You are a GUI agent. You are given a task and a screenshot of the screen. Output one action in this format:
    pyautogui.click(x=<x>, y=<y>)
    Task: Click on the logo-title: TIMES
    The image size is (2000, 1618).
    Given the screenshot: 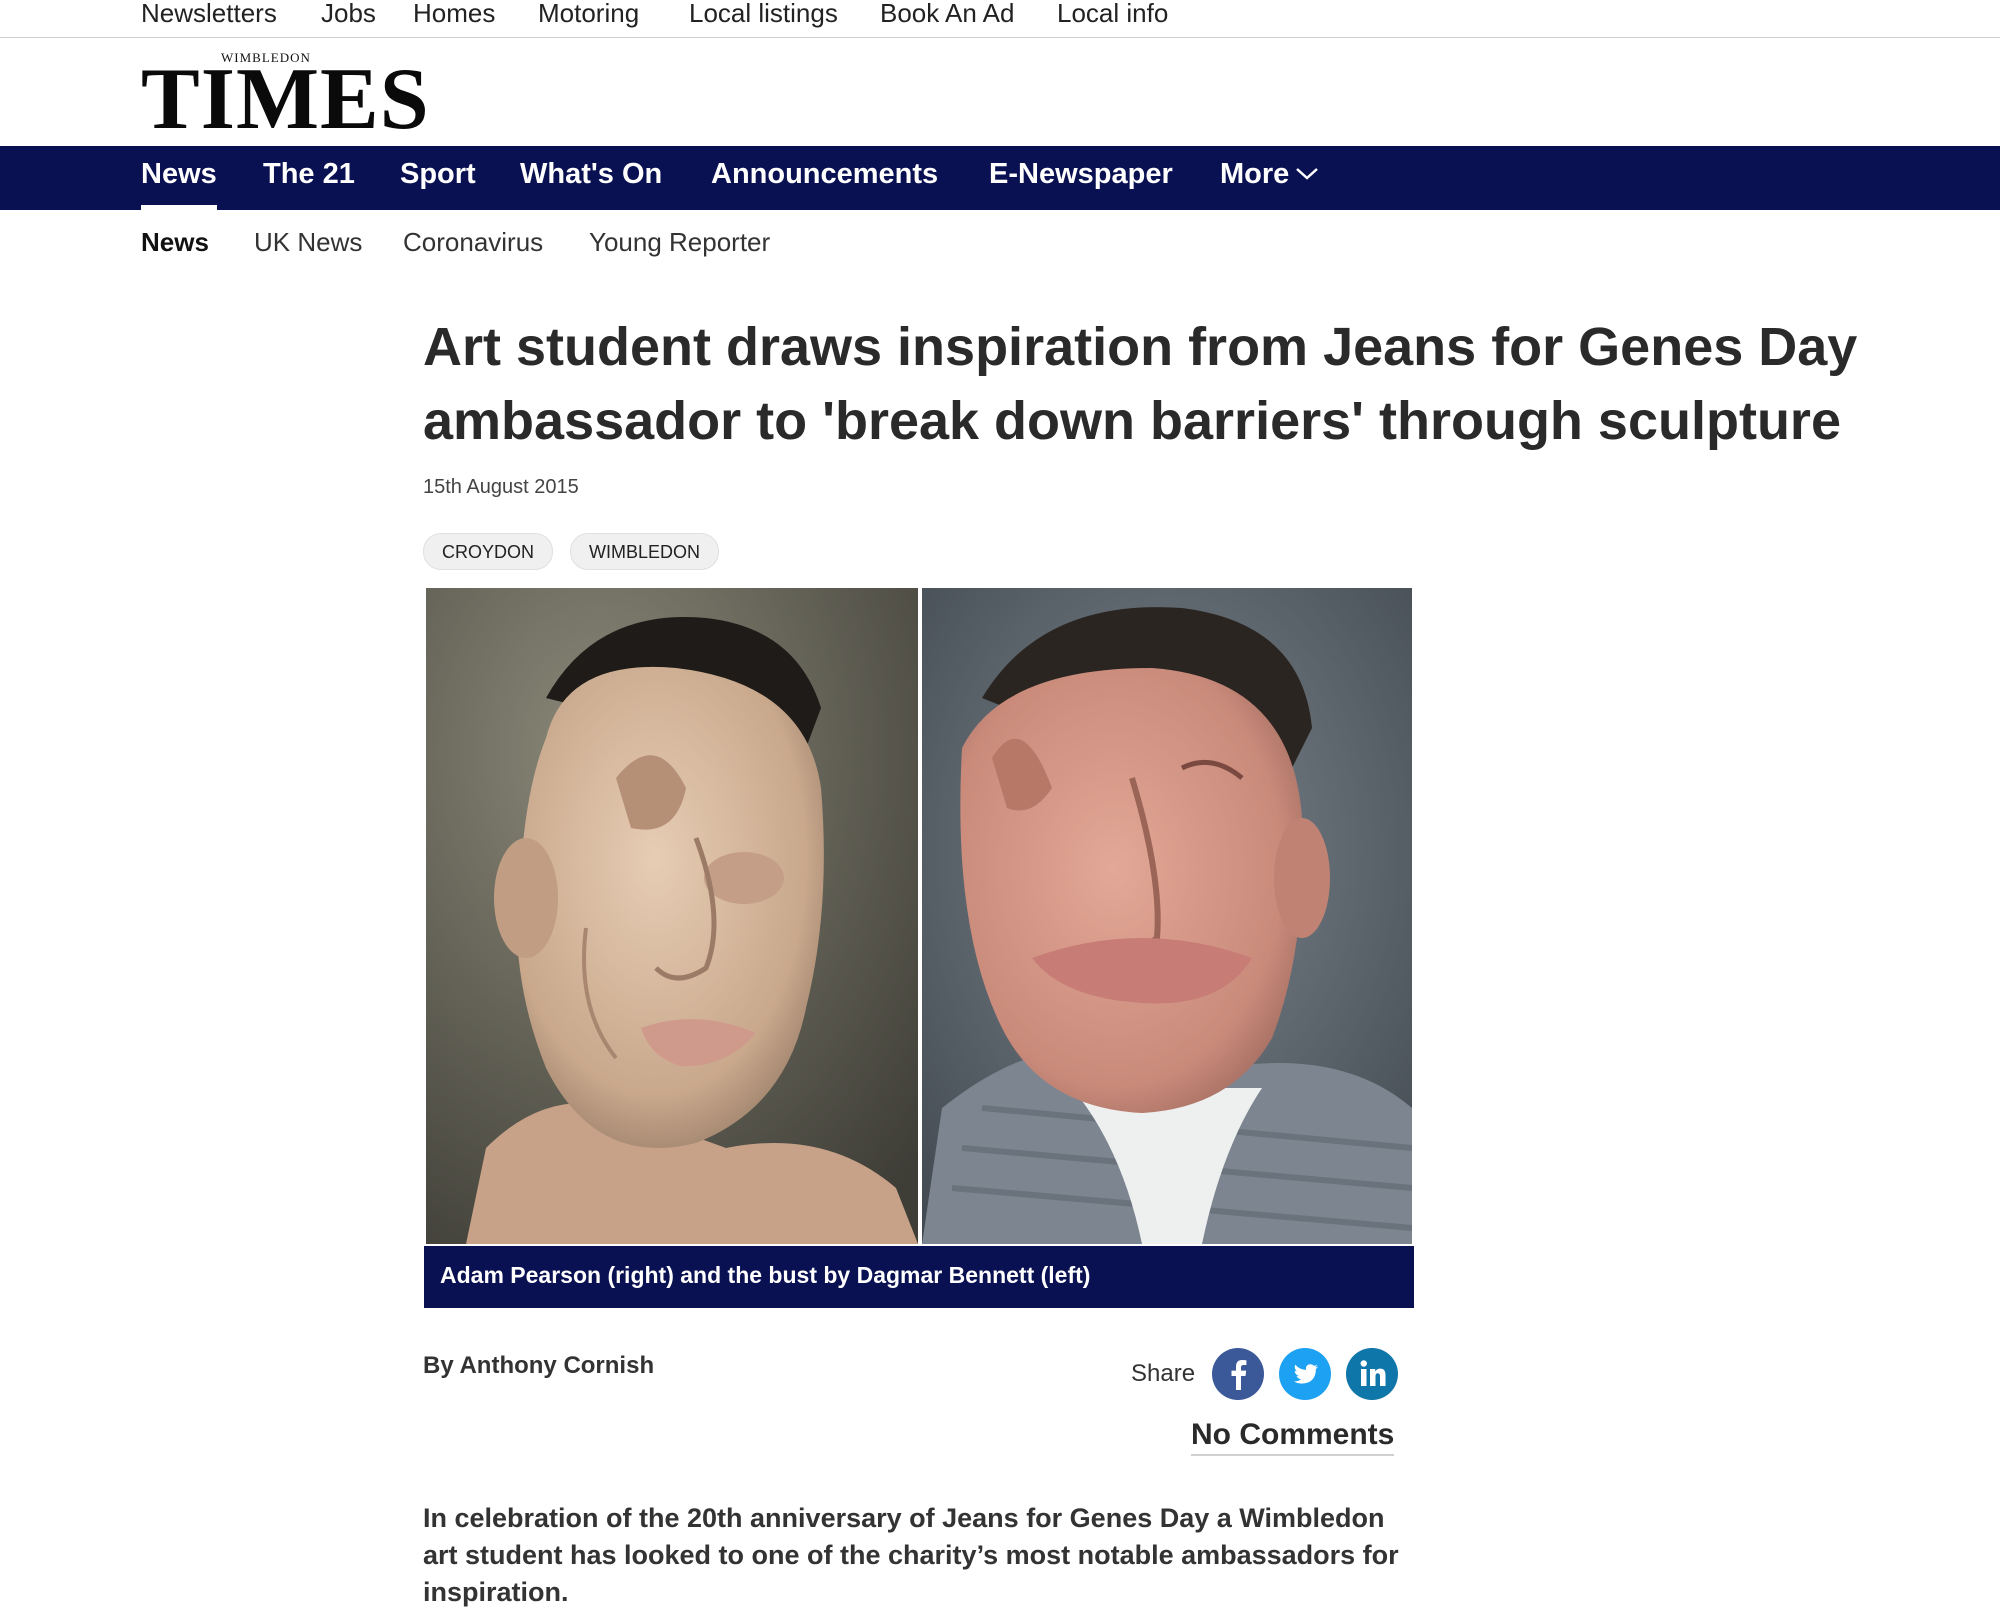 What is the action you would take?
    pyautogui.click(x=285, y=99)
    